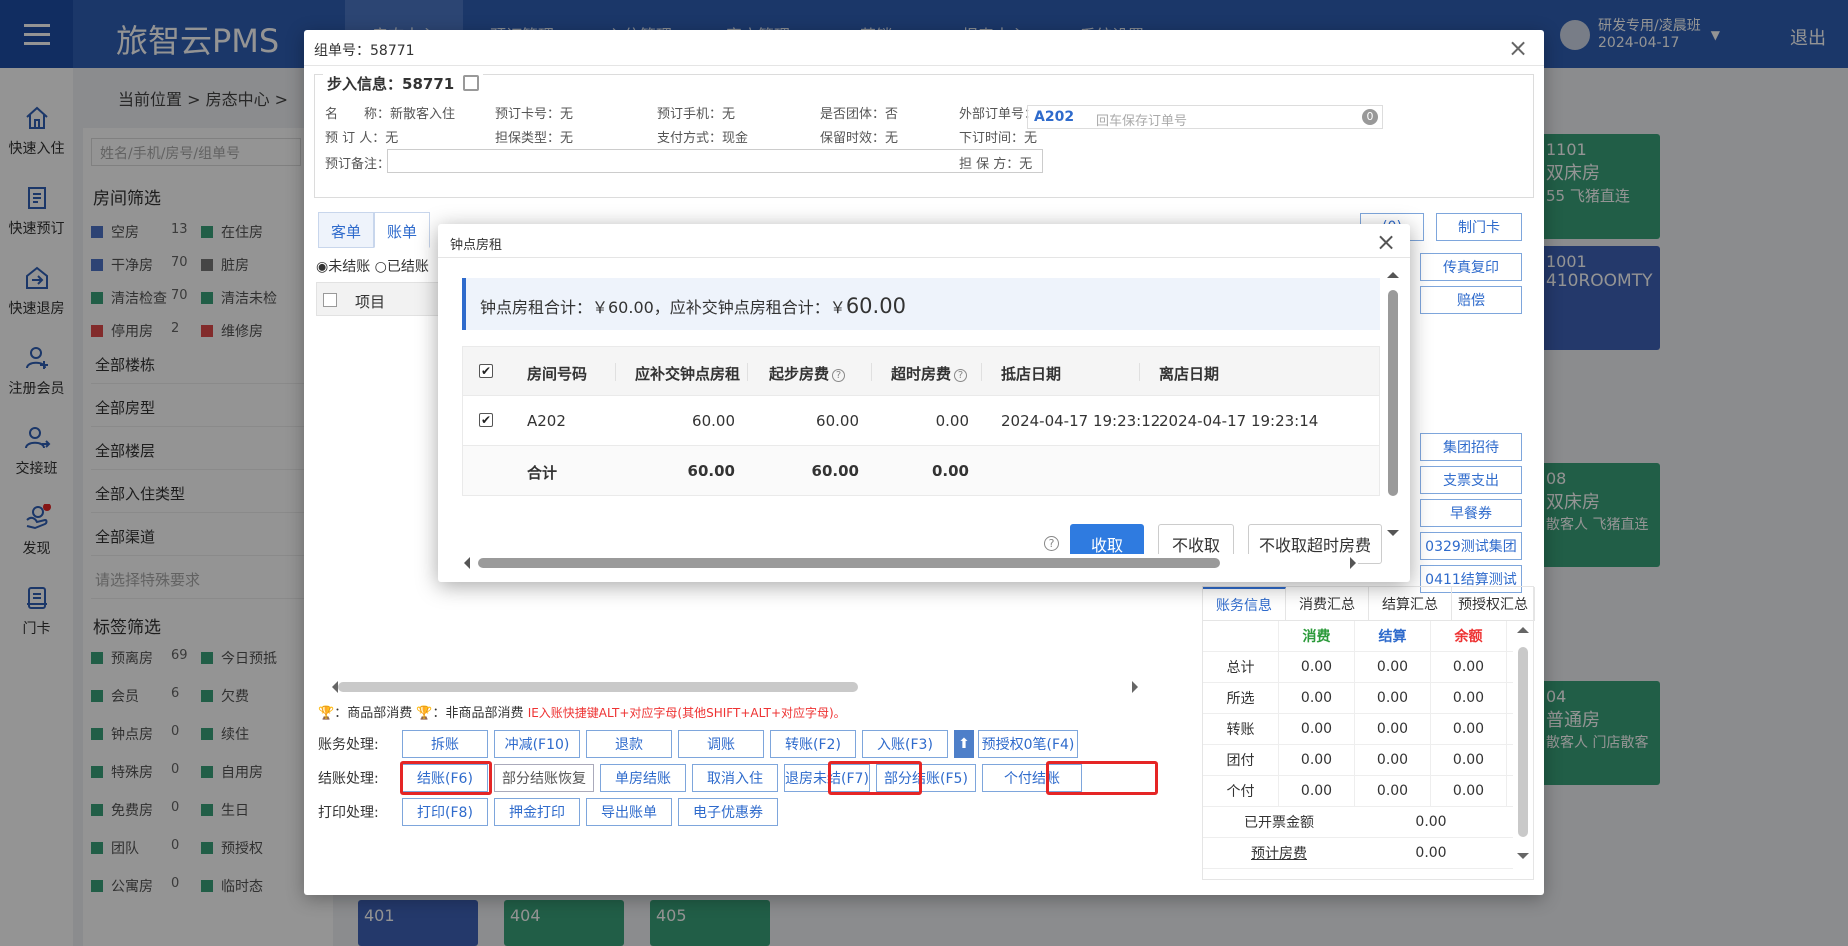  What do you see at coordinates (629, 812) in the screenshot?
I see `export-bill-button: 导出账单` at bounding box center [629, 812].